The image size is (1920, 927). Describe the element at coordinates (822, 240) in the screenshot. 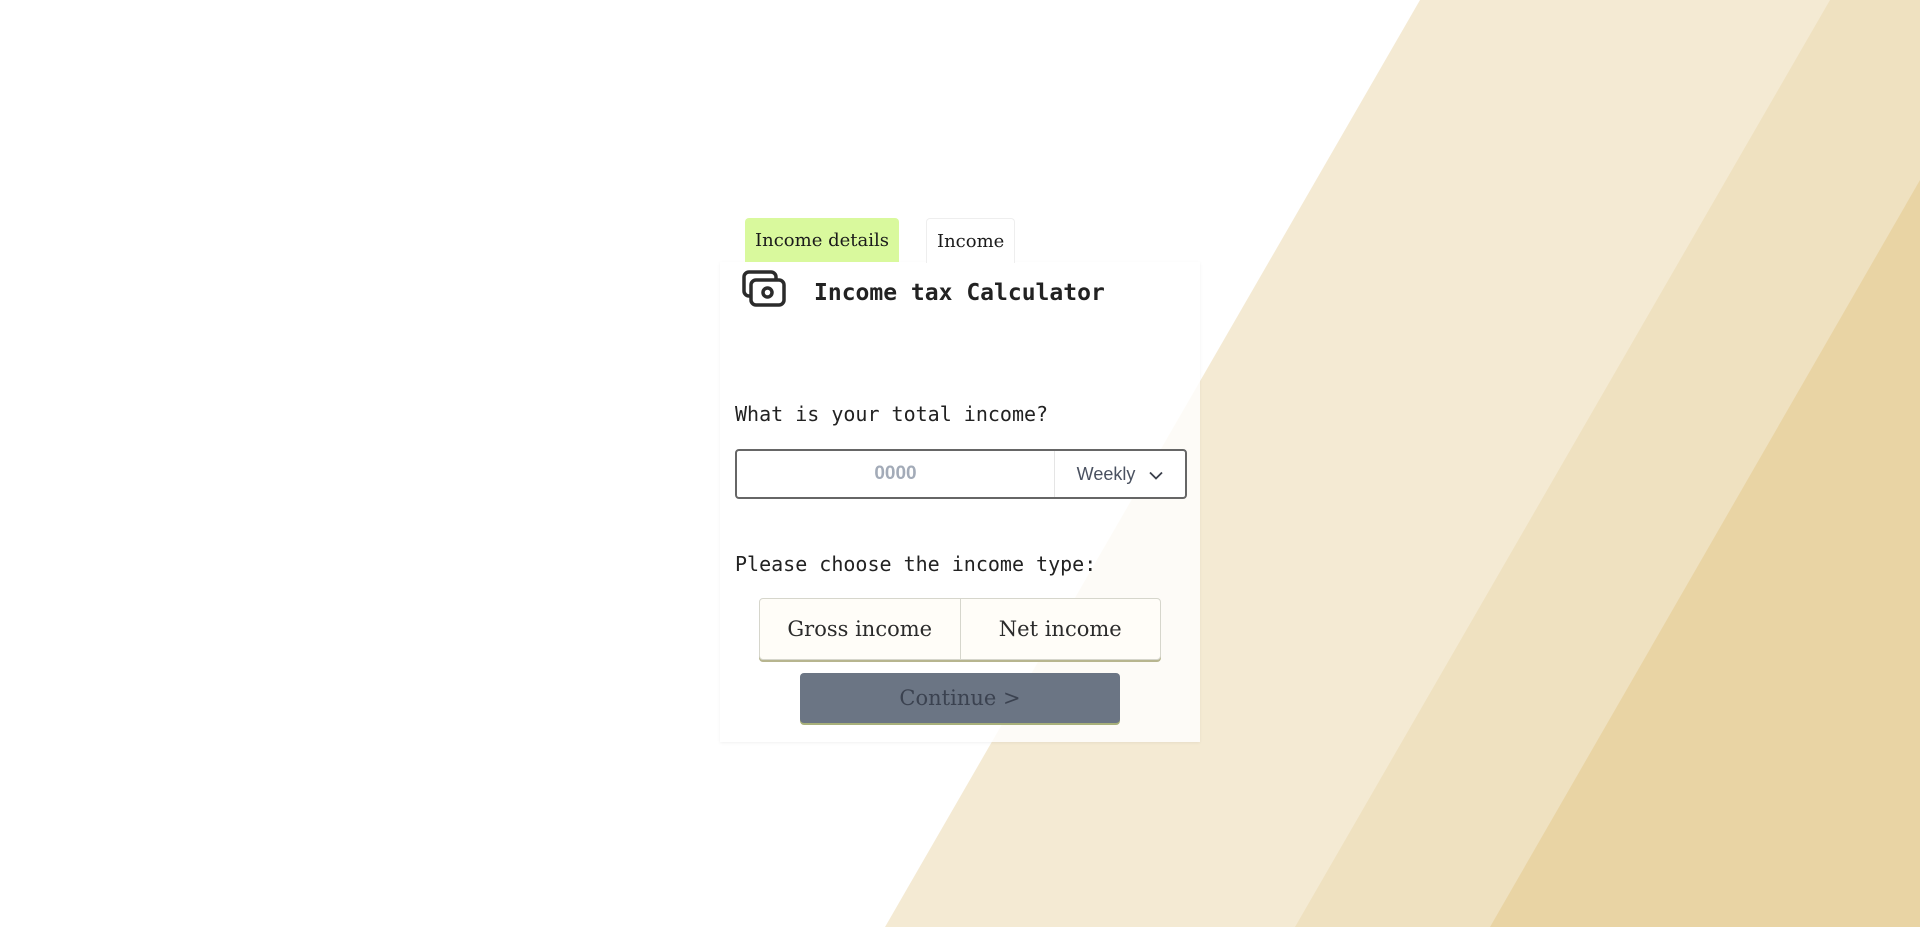

I see `tab-income-details: Income details` at that location.